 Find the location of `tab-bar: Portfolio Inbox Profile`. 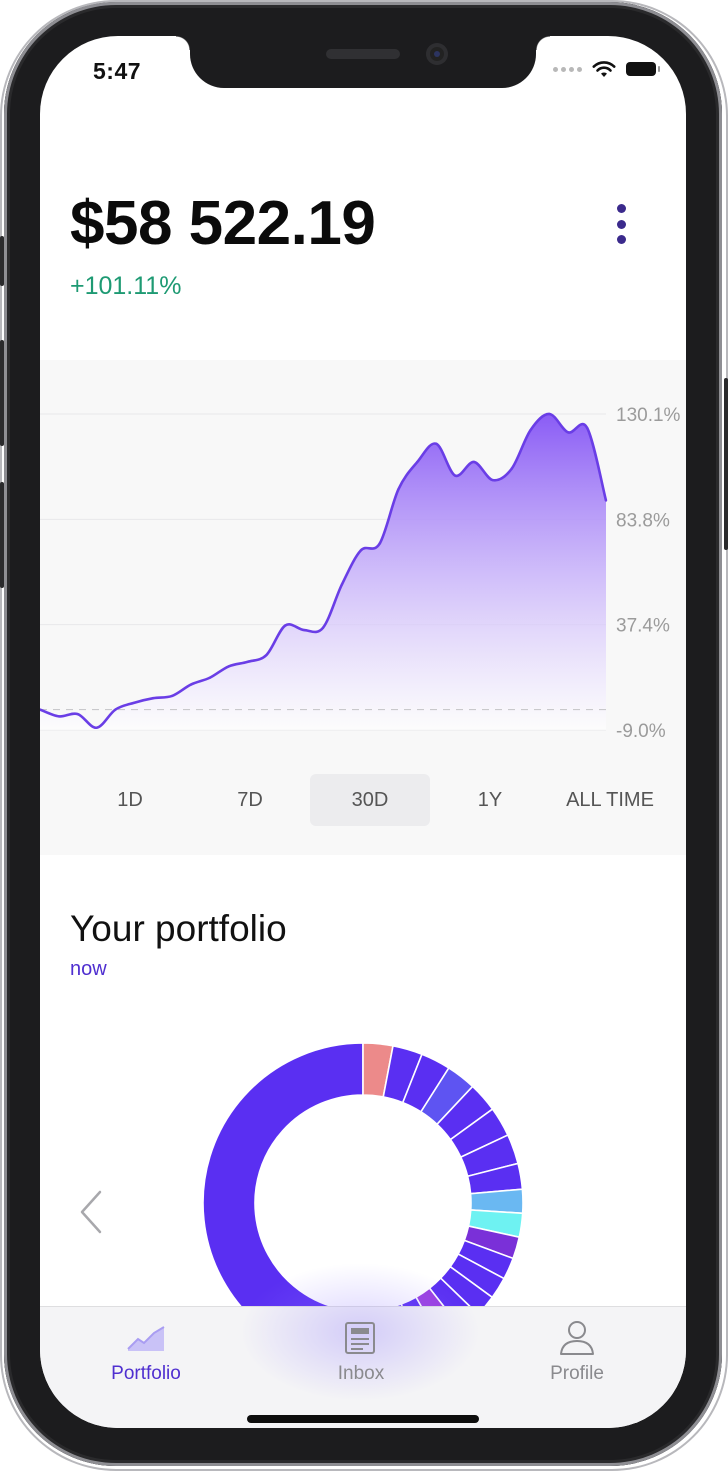

tab-bar: Portfolio Inbox Profile is located at coordinates (363, 1342).